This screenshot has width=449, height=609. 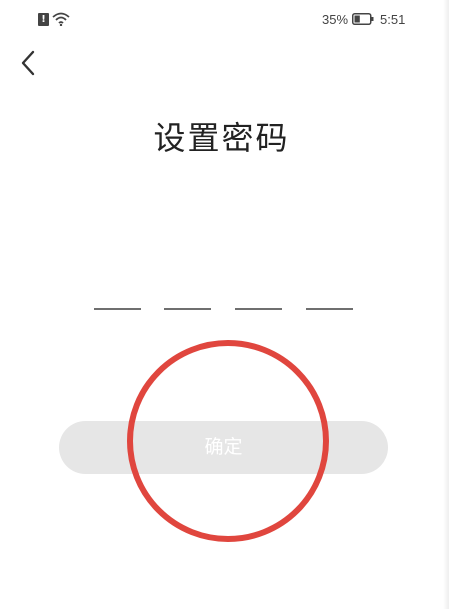 I want to click on sim-alert-icon: !, so click(x=43, y=19).